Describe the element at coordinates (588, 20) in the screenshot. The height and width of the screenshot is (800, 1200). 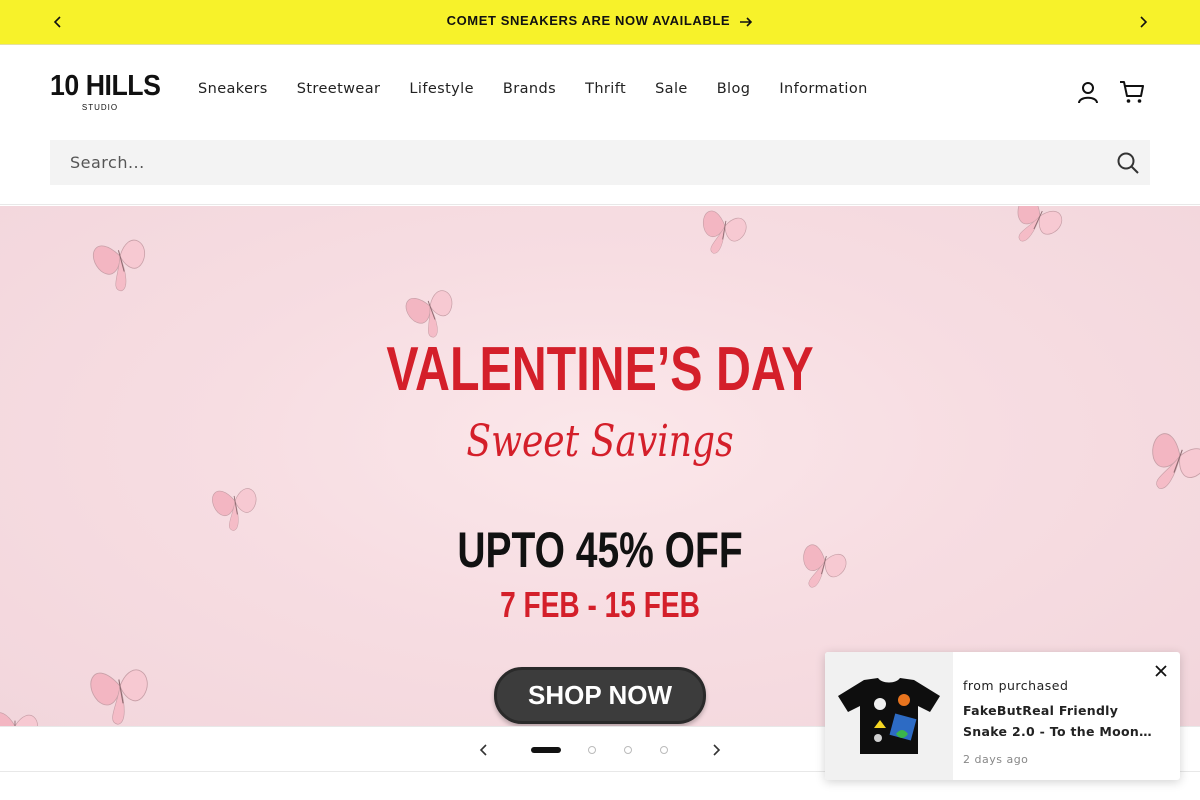
I see `announcement-text: COMET SNEAKERS ARE NOW AVAILABLE` at that location.